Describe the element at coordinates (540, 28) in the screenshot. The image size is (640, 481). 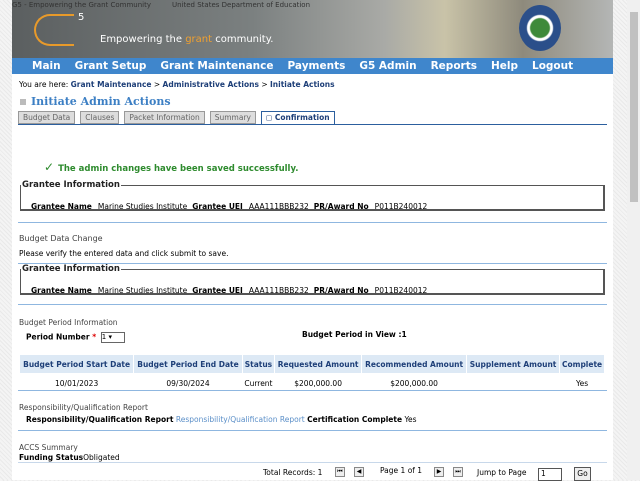
I see `department-seal-icon` at that location.